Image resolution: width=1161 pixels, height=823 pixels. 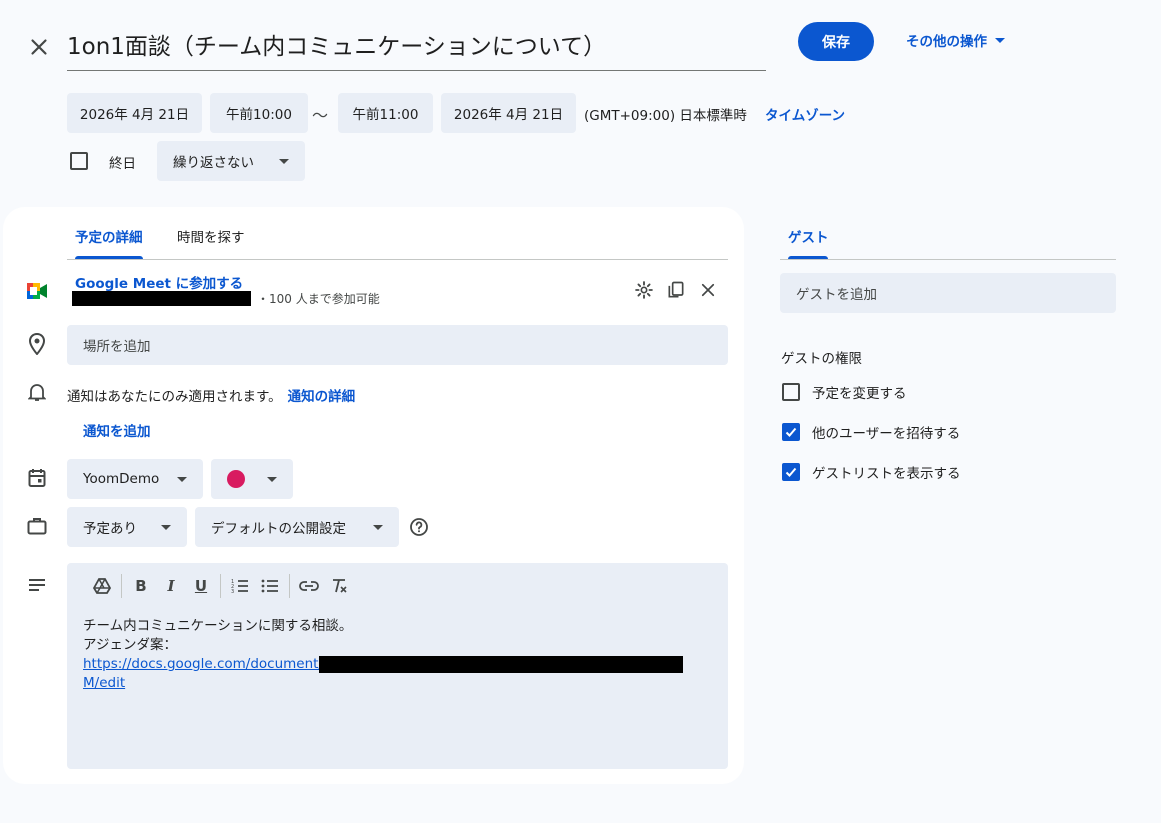 What do you see at coordinates (337, 47) in the screenshot?
I see `event-title: 1on1面談（チーム内コミュニケーションについて）` at bounding box center [337, 47].